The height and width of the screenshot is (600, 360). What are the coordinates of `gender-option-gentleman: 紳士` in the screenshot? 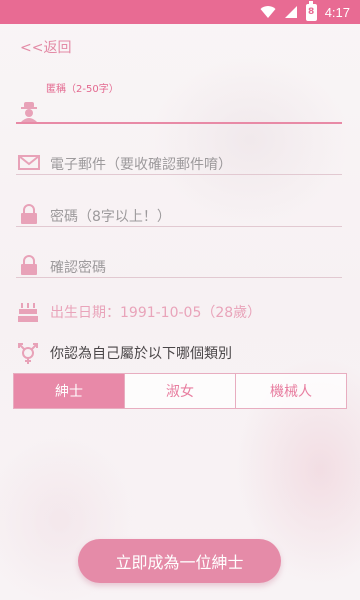 It's located at (69, 391).